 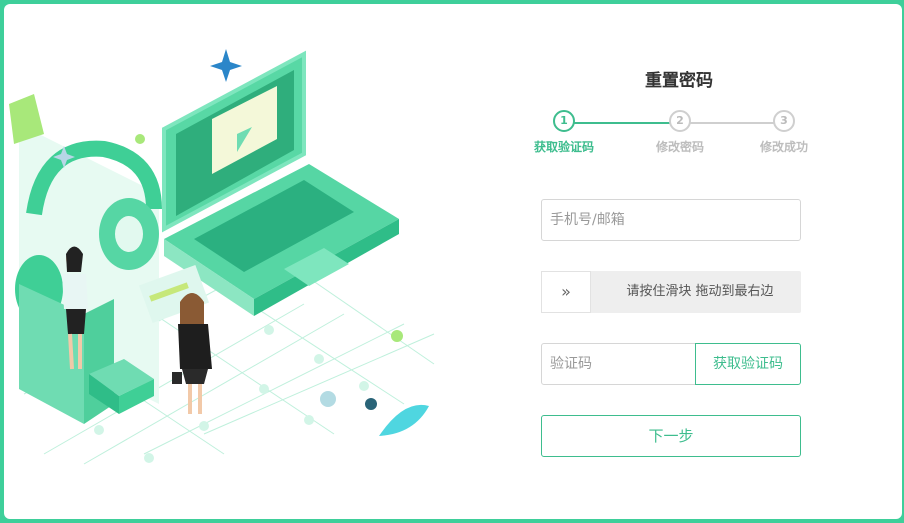 I want to click on account-input: 手机号/邮箱, so click(x=671, y=220).